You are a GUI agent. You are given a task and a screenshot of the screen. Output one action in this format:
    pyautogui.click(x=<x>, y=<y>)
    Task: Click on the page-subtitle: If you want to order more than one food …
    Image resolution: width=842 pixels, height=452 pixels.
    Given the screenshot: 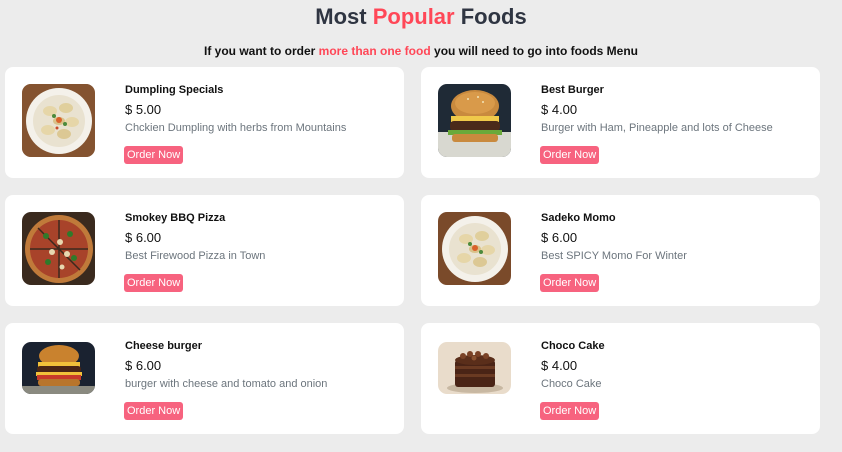 What is the action you would take?
    pyautogui.click(x=421, y=51)
    